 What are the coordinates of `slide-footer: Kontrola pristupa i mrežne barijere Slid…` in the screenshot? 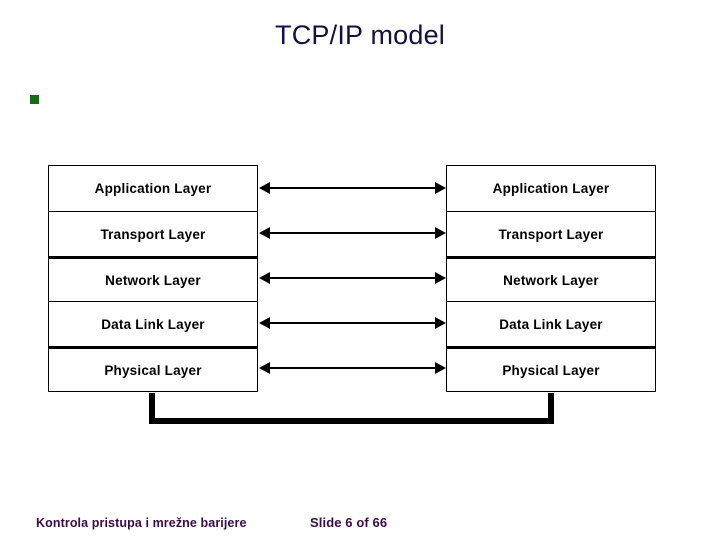 It's located at (360, 527).